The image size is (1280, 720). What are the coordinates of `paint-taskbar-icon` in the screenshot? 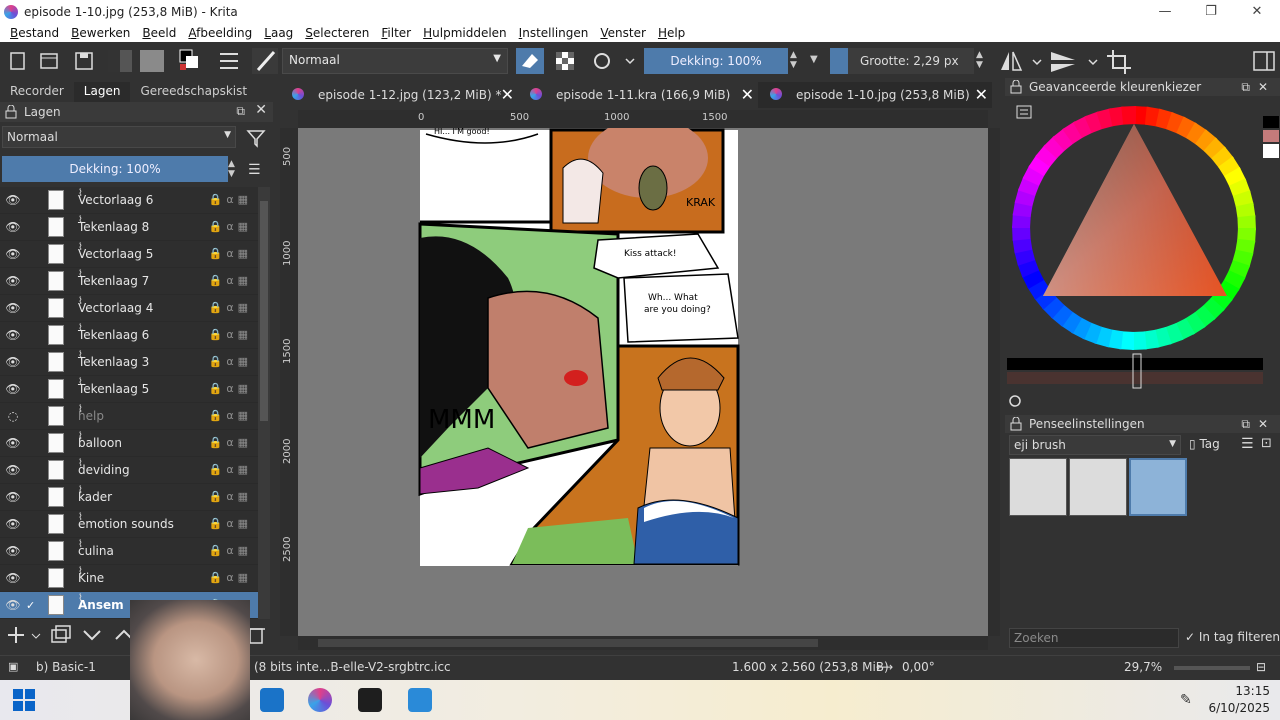 It's located at (420, 700).